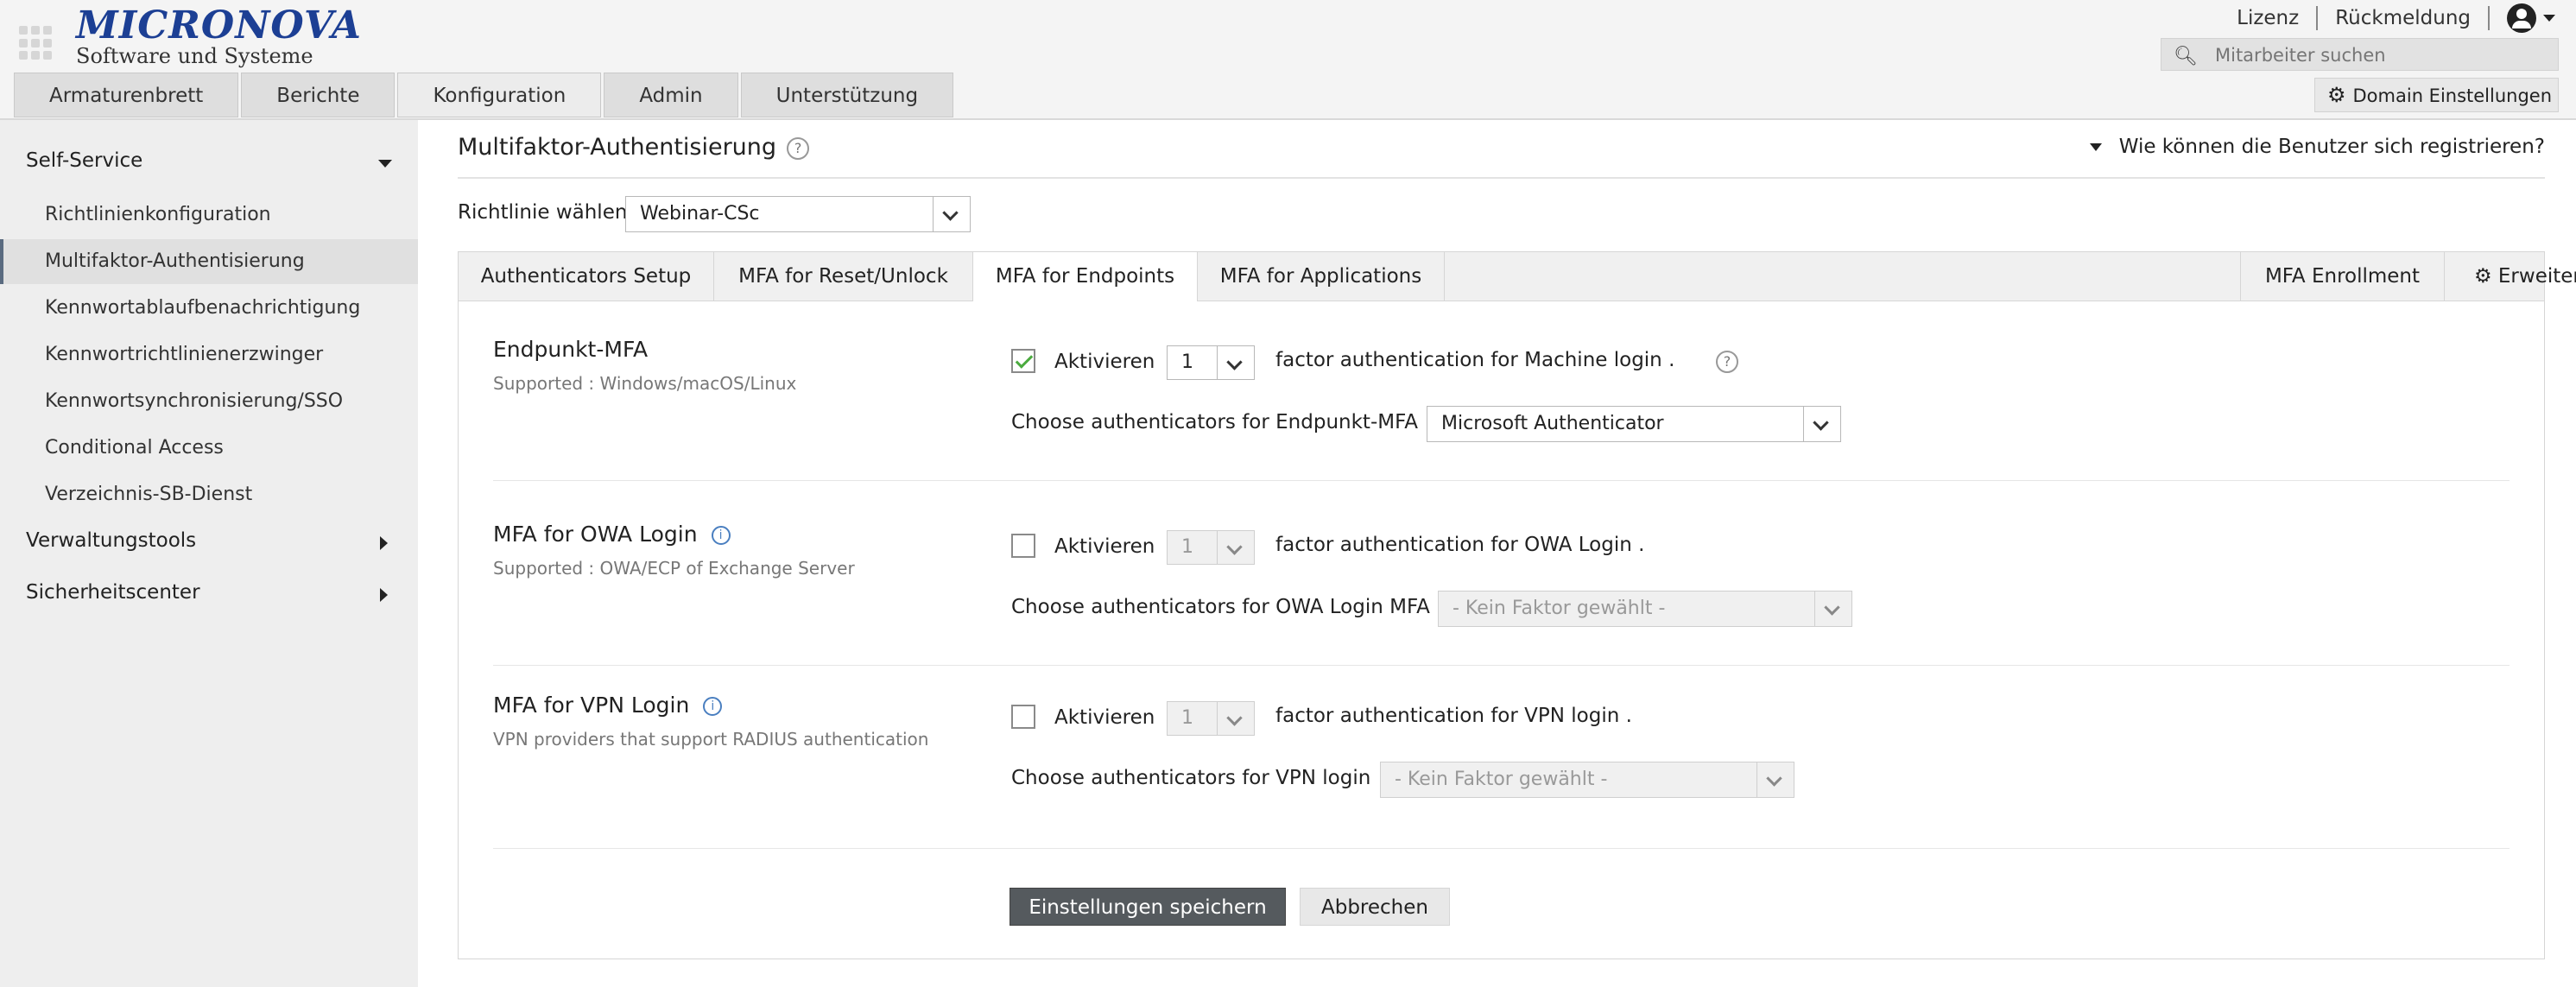 This screenshot has height=987, width=2576. What do you see at coordinates (111, 540) in the screenshot?
I see `sidebar-group-admin-tools: Verwaltungstools` at bounding box center [111, 540].